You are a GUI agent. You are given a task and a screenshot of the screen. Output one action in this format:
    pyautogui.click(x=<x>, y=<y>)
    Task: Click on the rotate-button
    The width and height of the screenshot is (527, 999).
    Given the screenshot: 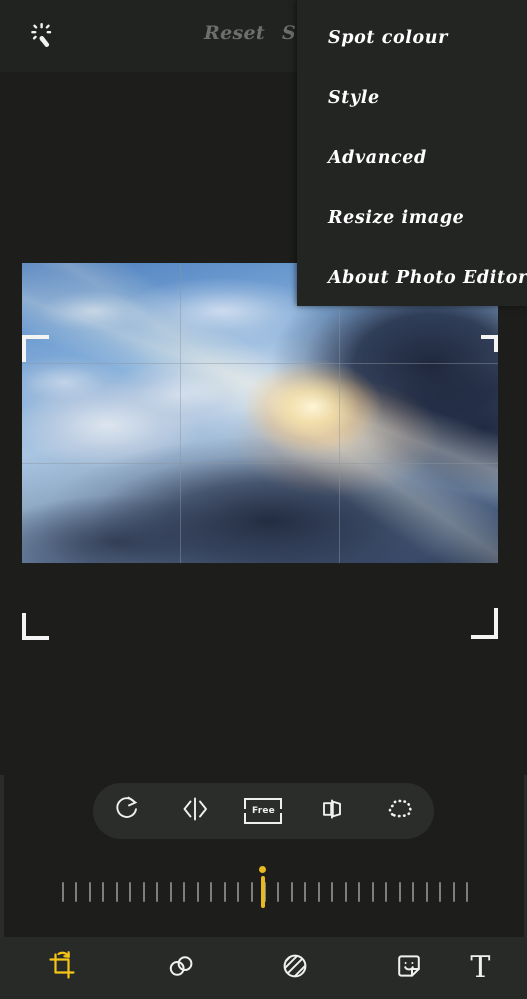 What is the action you would take?
    pyautogui.click(x=127, y=811)
    